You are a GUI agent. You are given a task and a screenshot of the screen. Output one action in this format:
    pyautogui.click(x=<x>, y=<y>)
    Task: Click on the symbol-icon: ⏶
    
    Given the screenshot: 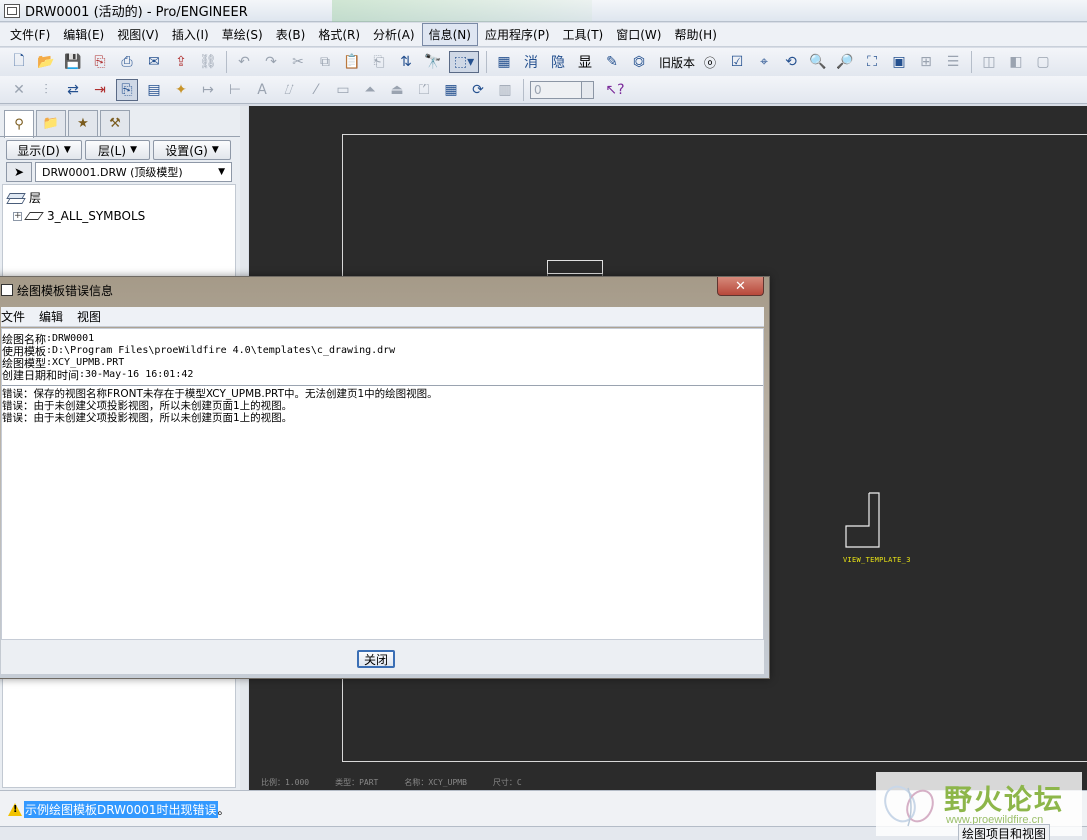 What is the action you would take?
    pyautogui.click(x=370, y=90)
    